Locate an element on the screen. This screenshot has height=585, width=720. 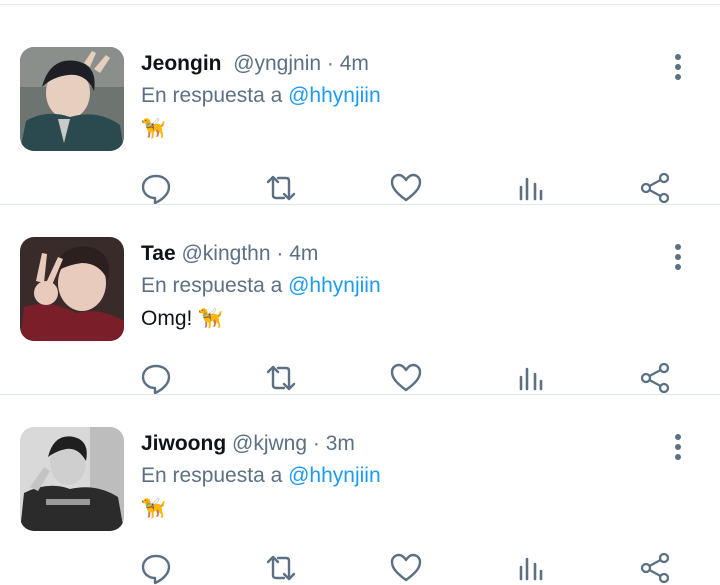
tweet-header: Tae @kingthn · 4m is located at coordinates (229, 254).